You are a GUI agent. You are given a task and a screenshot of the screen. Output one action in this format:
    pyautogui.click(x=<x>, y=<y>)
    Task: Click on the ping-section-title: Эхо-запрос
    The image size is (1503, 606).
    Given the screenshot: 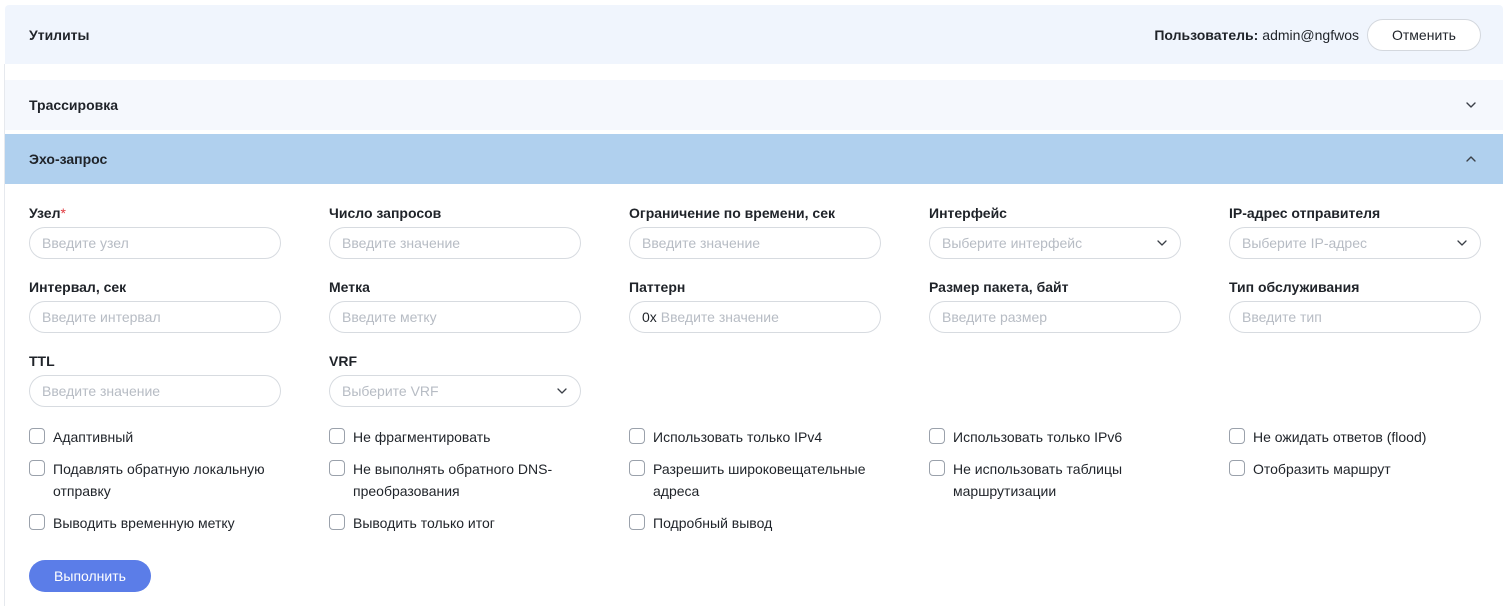 What is the action you would take?
    pyautogui.click(x=68, y=159)
    